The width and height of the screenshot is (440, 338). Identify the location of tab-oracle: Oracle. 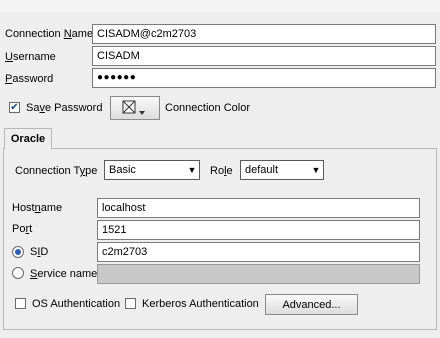
(28, 138).